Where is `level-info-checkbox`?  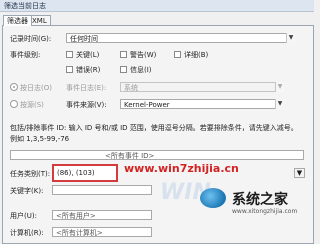
level-info-checkbox is located at coordinates (123, 69).